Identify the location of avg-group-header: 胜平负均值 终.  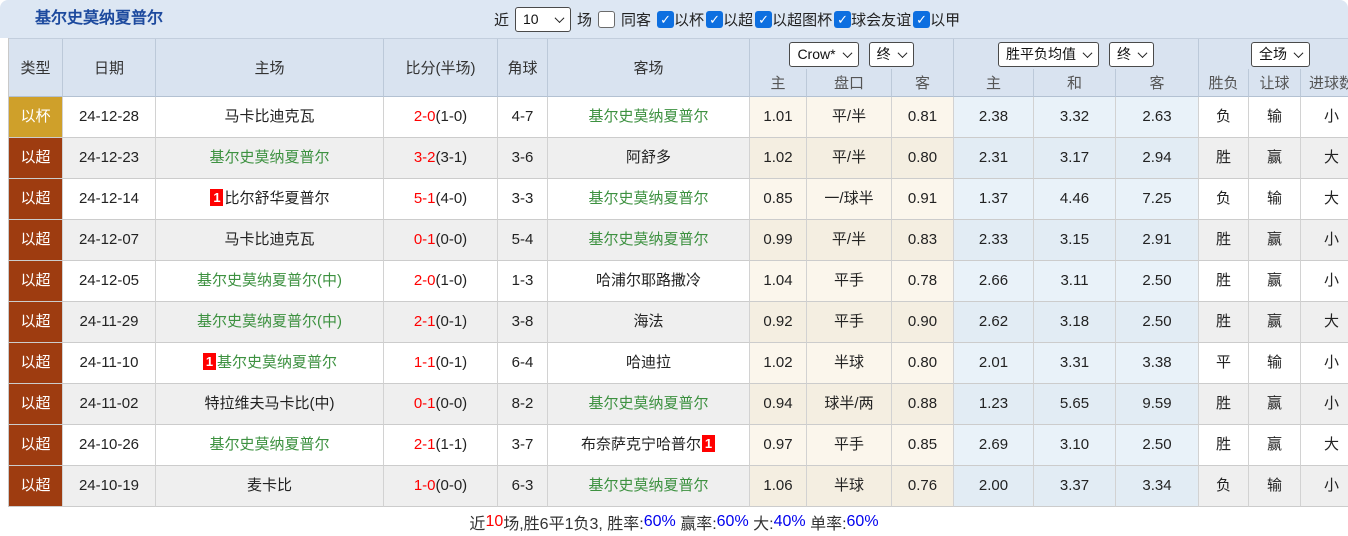
(1076, 54).